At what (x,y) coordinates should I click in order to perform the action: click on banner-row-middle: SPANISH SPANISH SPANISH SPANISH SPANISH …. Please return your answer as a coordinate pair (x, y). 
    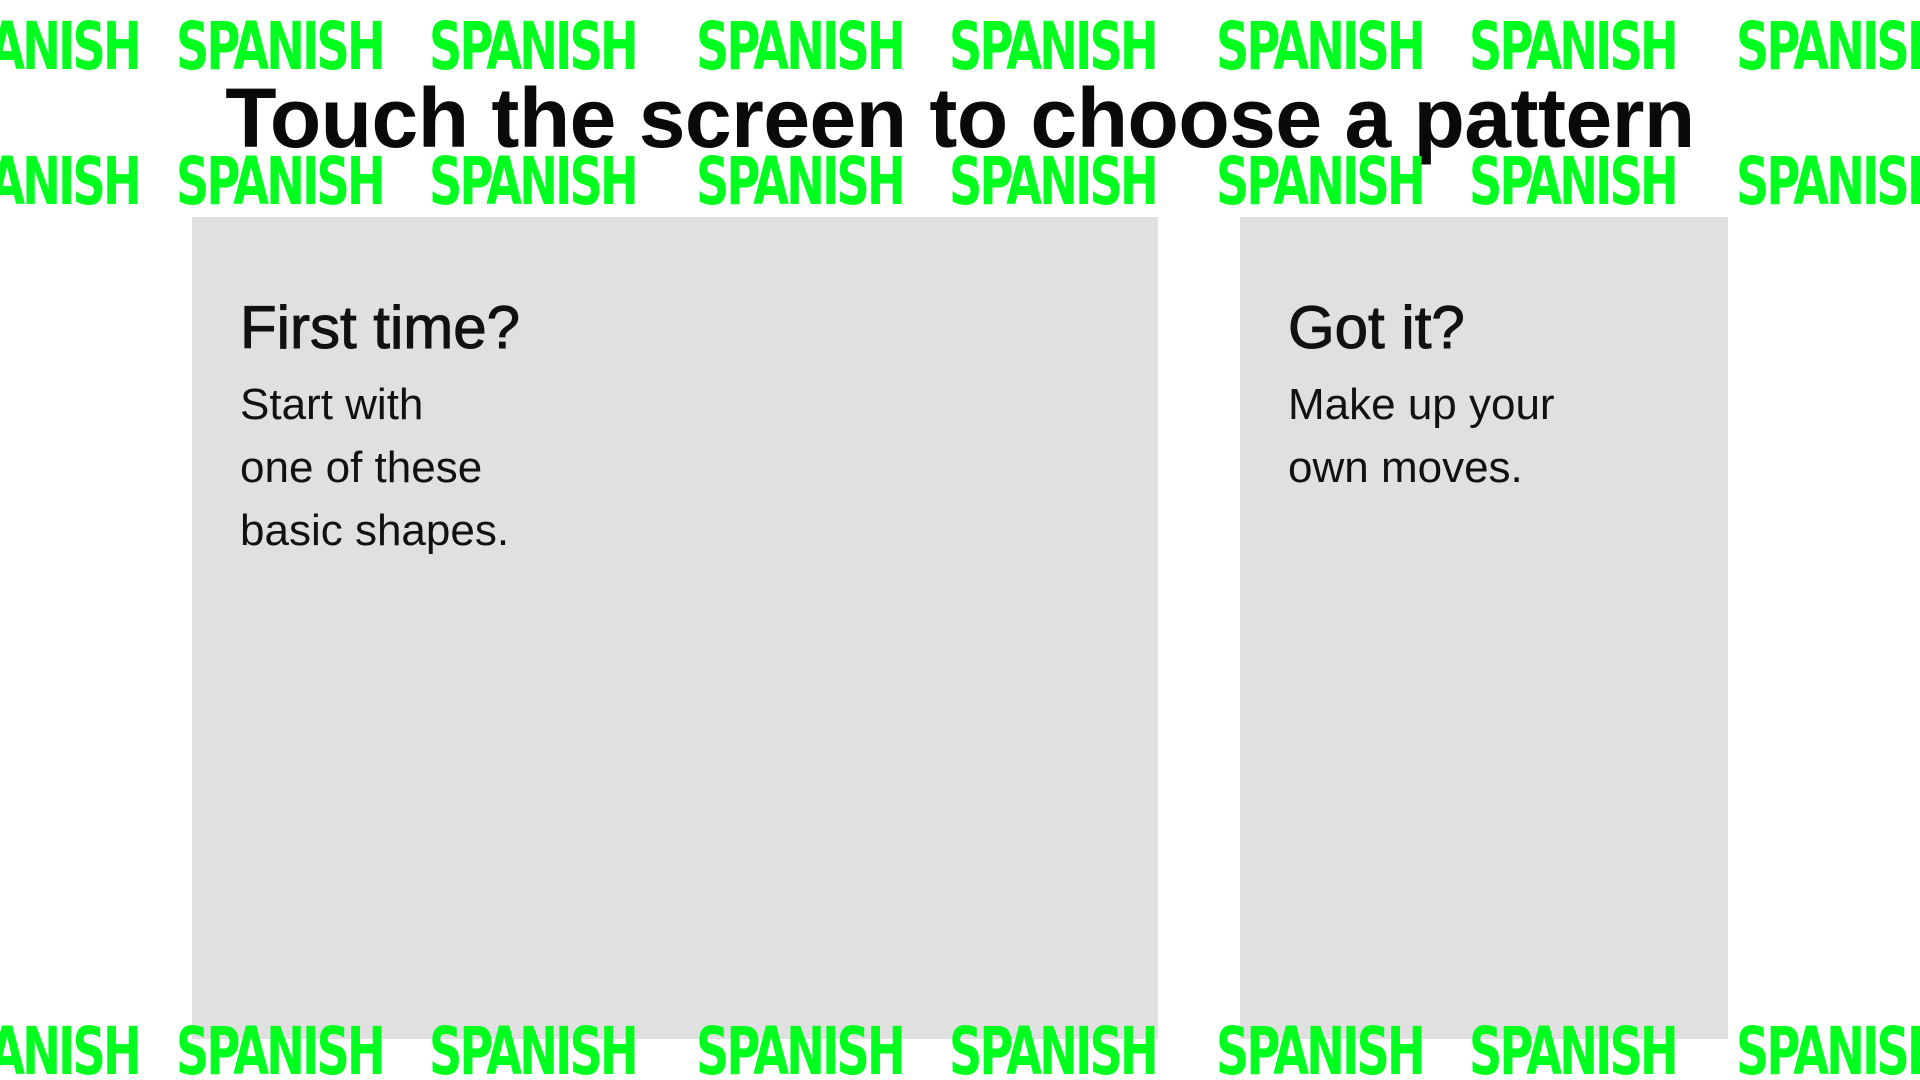
    Looking at the image, I should click on (960, 182).